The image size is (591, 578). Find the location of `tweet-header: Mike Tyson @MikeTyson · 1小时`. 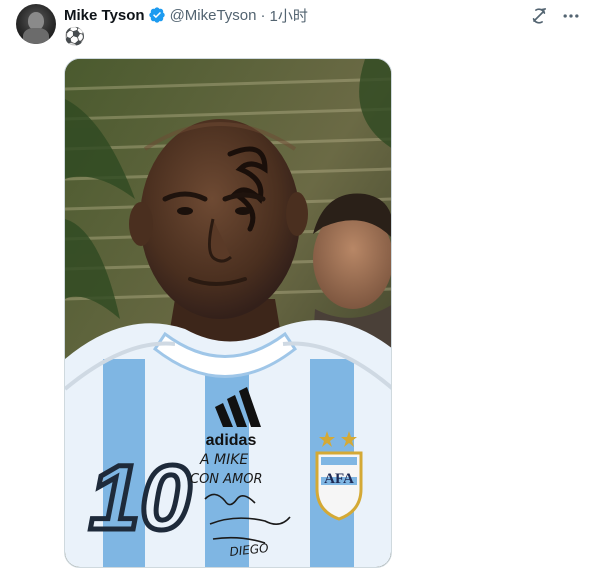

tweet-header: Mike Tyson @MikeTyson · 1小时 is located at coordinates (186, 15).